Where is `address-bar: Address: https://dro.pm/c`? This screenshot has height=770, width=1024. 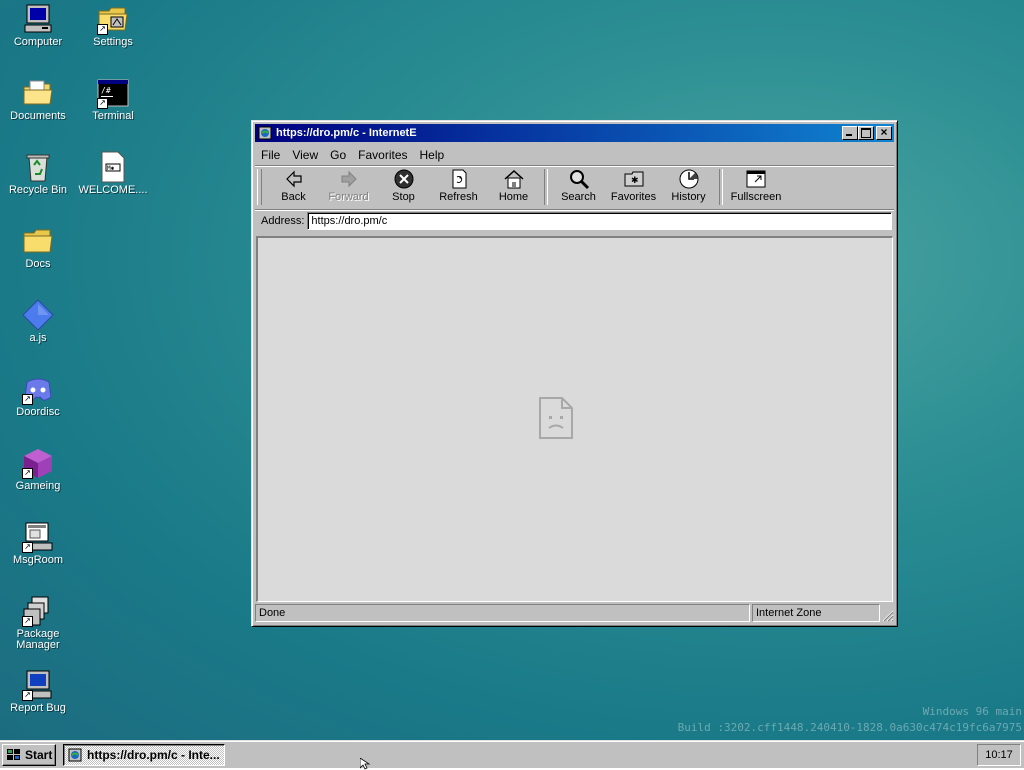 address-bar: Address: https://dro.pm/c is located at coordinates (574, 221).